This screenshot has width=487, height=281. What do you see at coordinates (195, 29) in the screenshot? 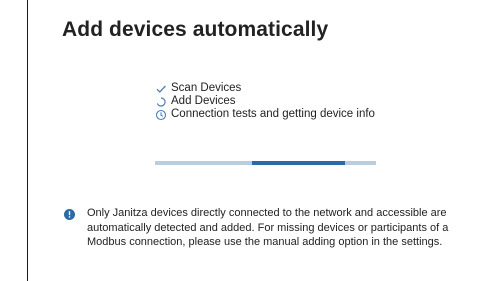
I see `page-title: Add devices automatically` at bounding box center [195, 29].